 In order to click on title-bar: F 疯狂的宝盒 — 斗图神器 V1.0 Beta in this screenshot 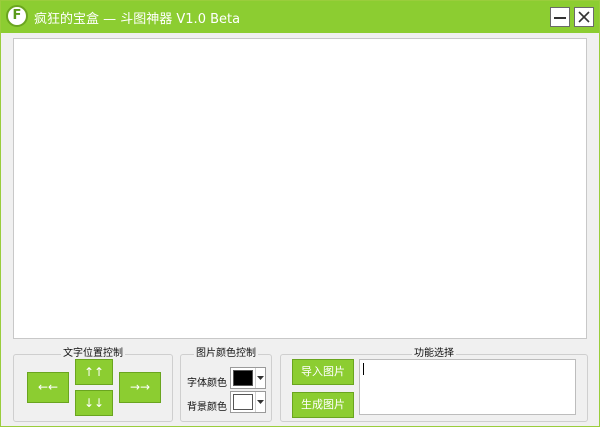, I will do `click(300, 17)`.